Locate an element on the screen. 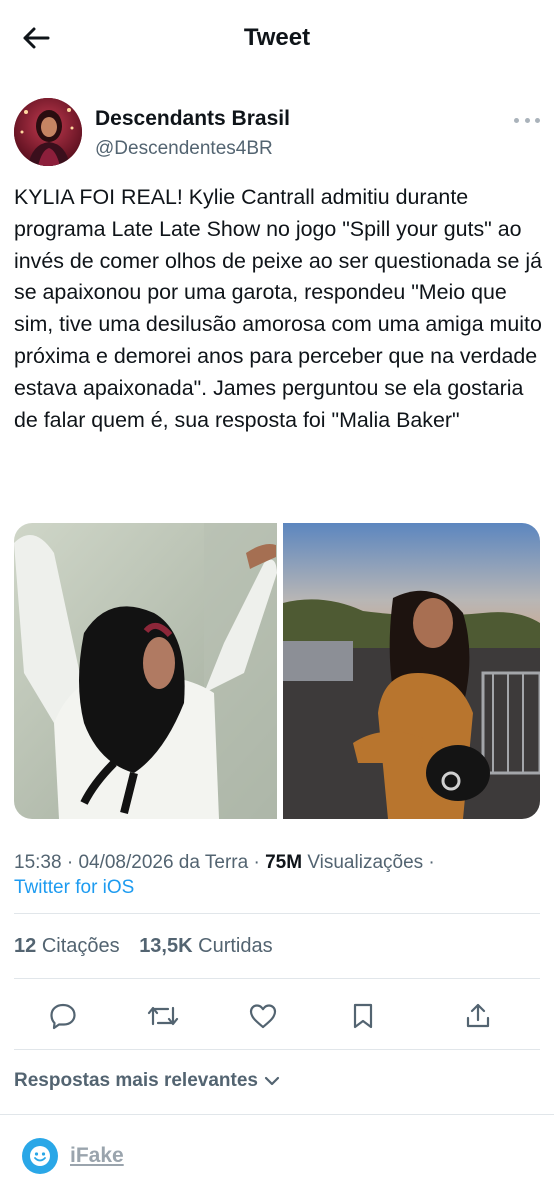 The image size is (554, 1200). action-bar is located at coordinates (277, 1016).